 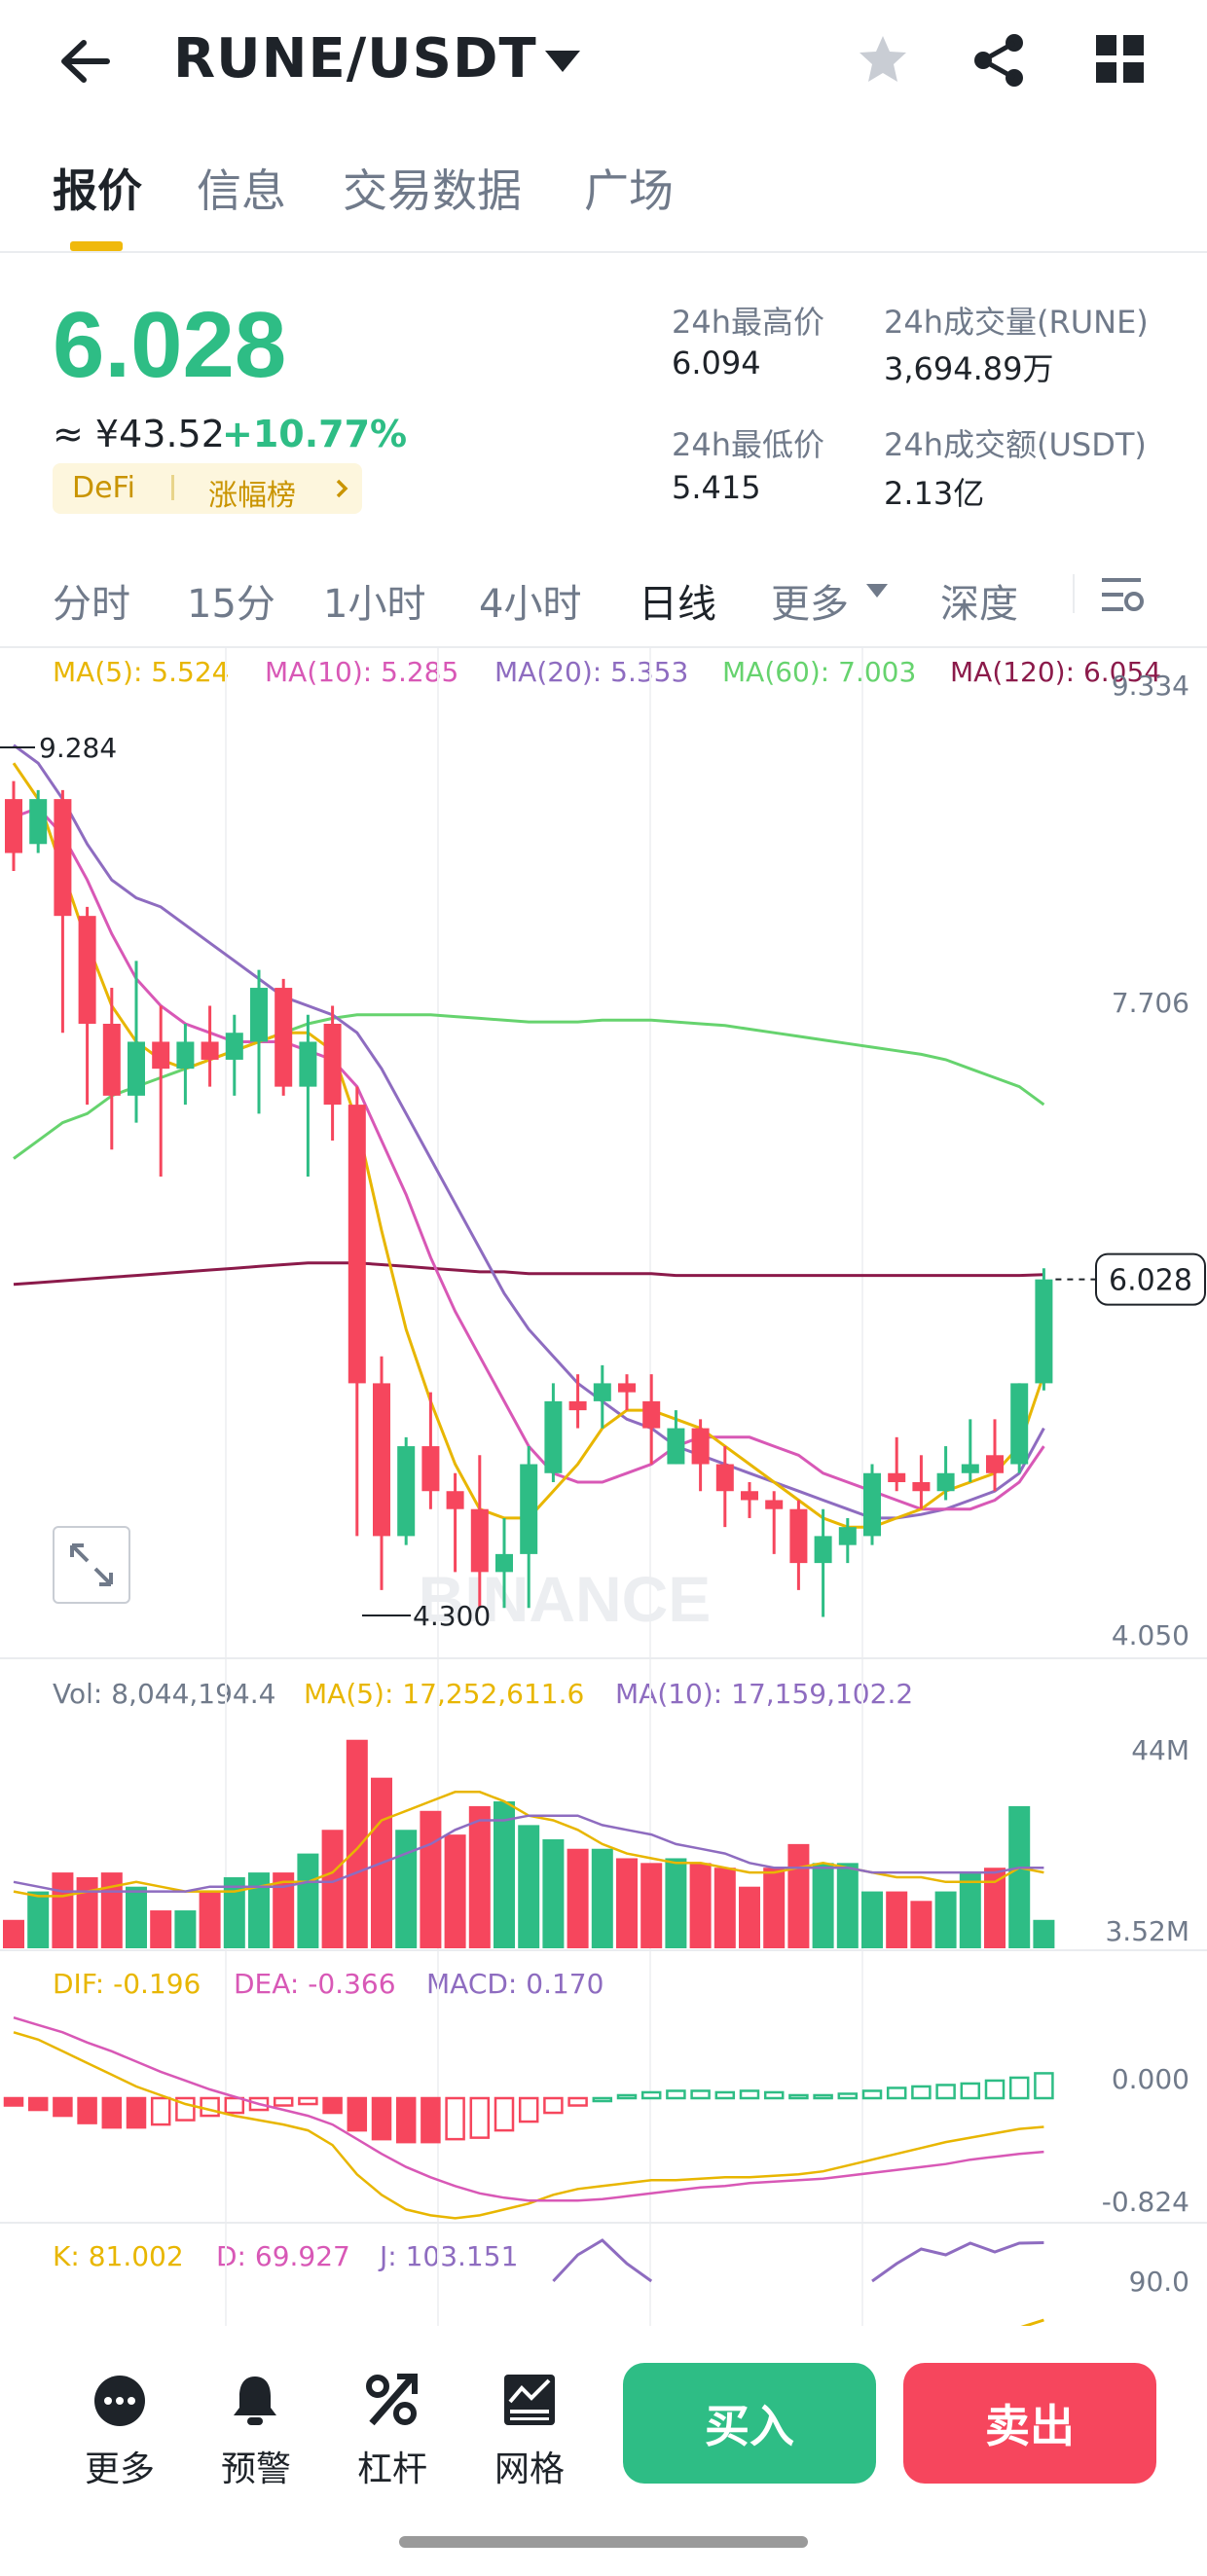 What do you see at coordinates (98, 188) in the screenshot?
I see `tab-quote: 报价` at bounding box center [98, 188].